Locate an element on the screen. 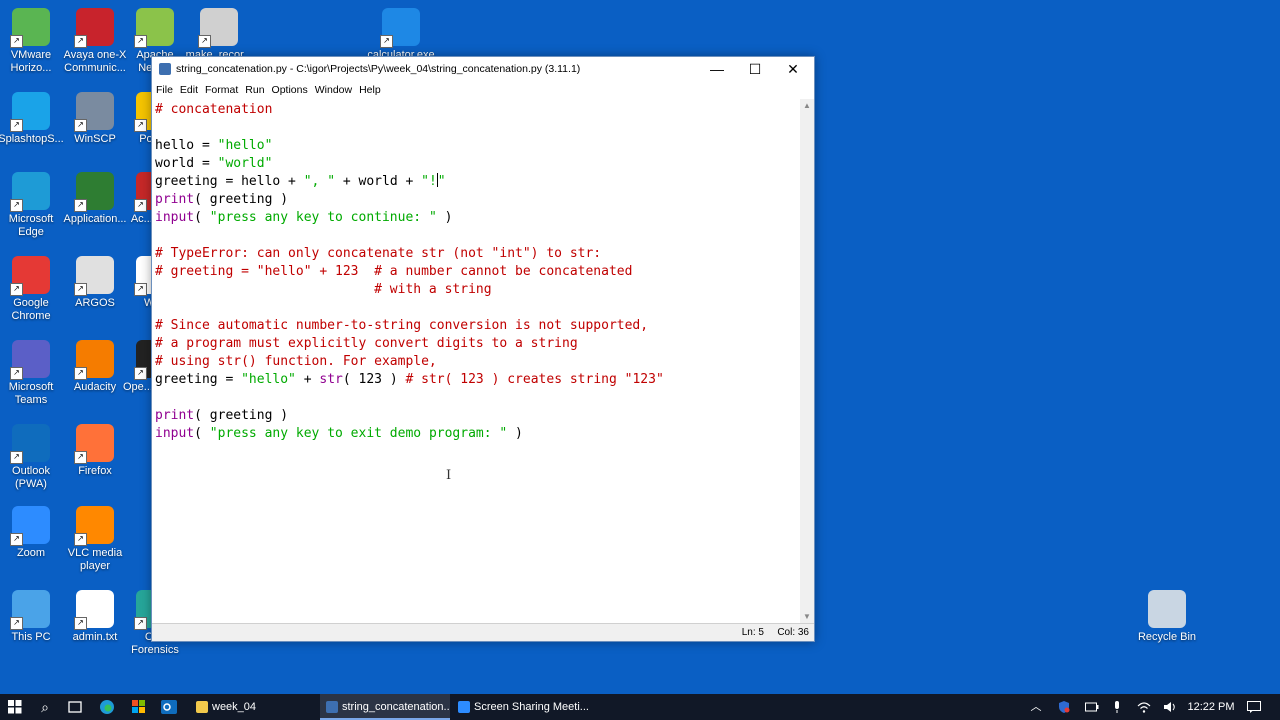 This screenshot has width=1280, height=720. wifi-icon is located at coordinates (1144, 707).